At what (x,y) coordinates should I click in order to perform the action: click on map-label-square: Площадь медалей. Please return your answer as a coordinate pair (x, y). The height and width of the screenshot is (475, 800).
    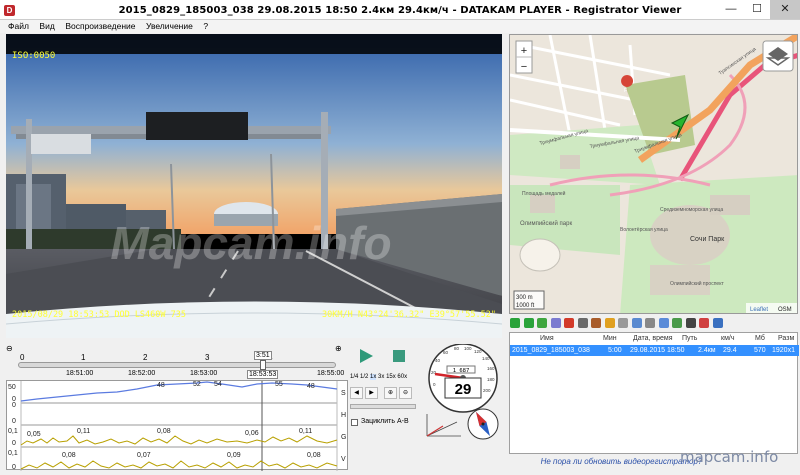
    Looking at the image, I should click on (544, 193).